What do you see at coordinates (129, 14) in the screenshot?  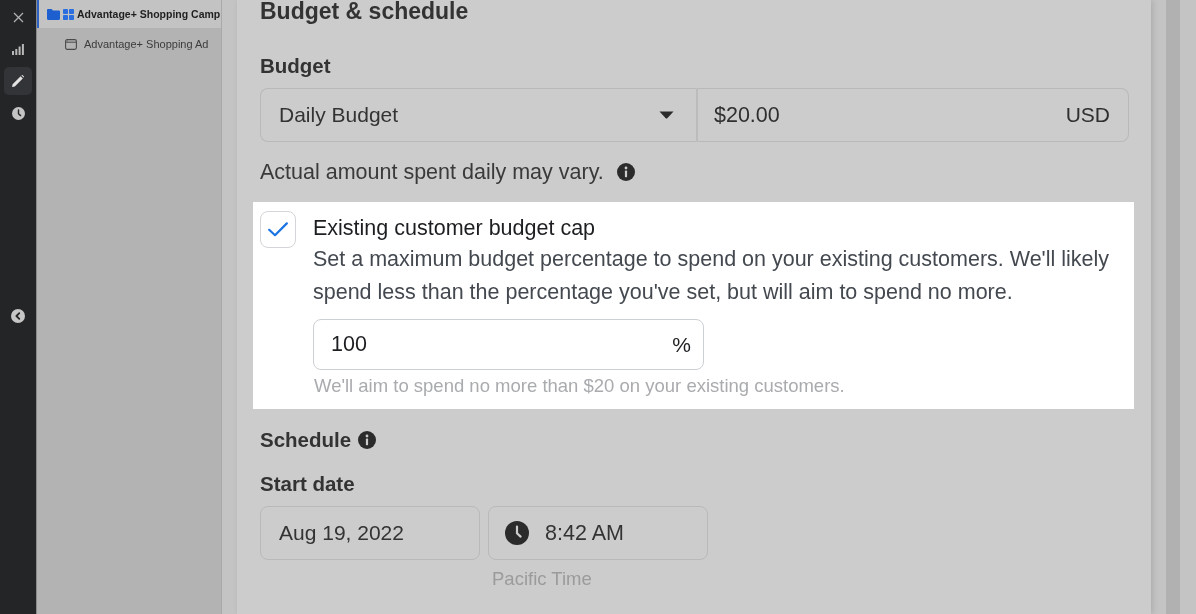 I see `tree-item: Advantage+ Shopping Camp` at bounding box center [129, 14].